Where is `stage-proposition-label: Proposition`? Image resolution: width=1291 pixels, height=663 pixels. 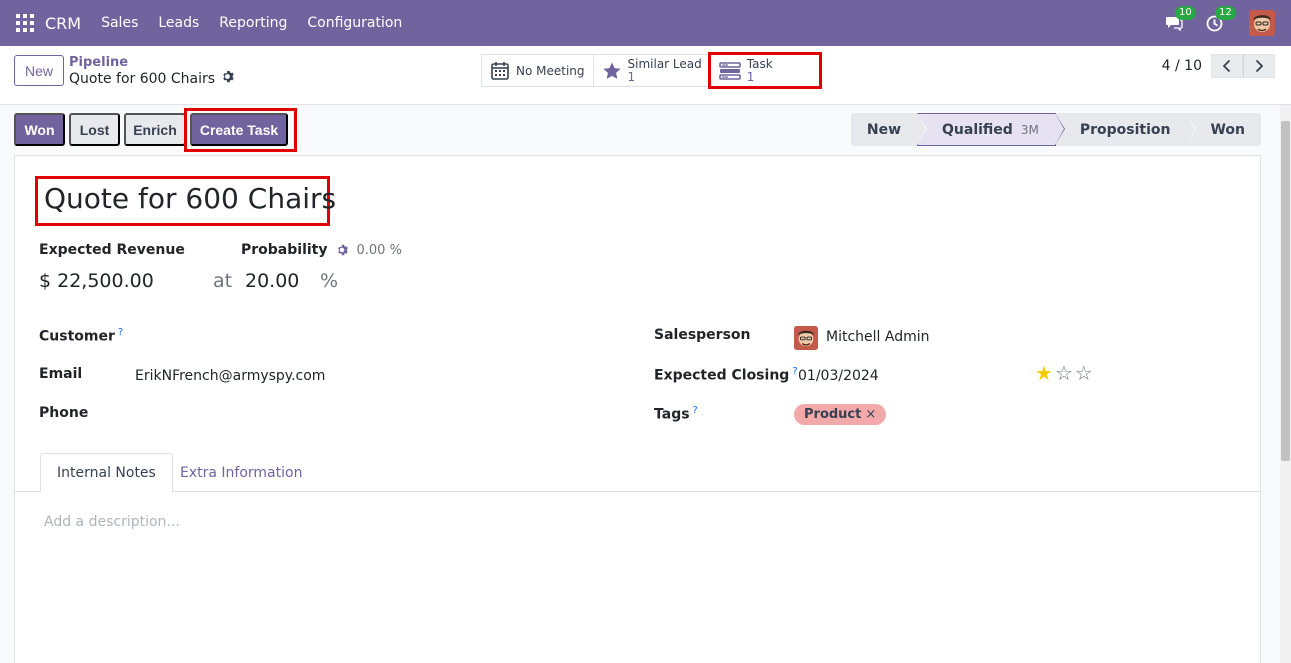
stage-proposition-label: Proposition is located at coordinates (1125, 129).